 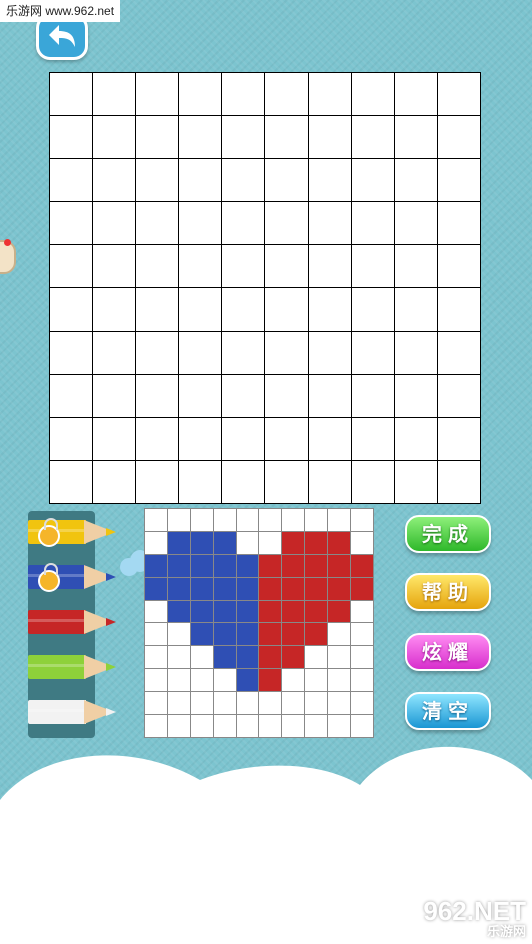 I want to click on show-off-button: 炫耀, so click(x=448, y=652).